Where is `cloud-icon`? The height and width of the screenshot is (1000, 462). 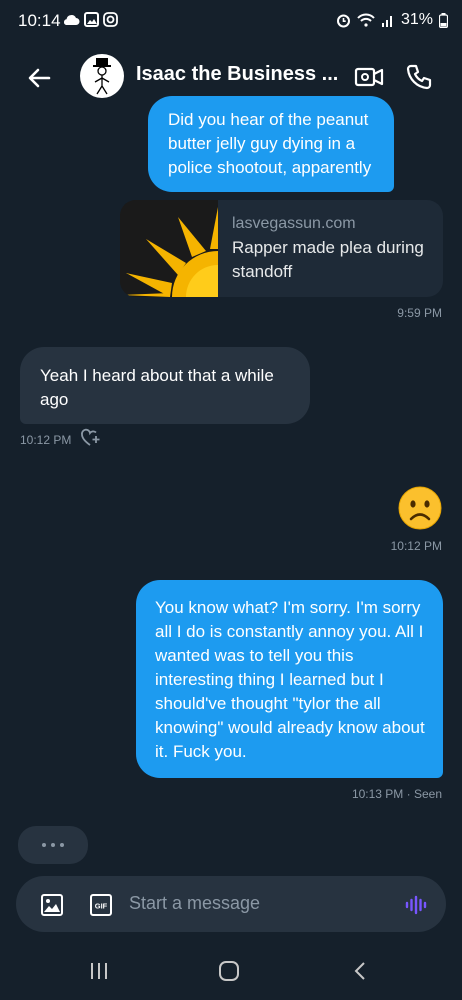 cloud-icon is located at coordinates (71, 19).